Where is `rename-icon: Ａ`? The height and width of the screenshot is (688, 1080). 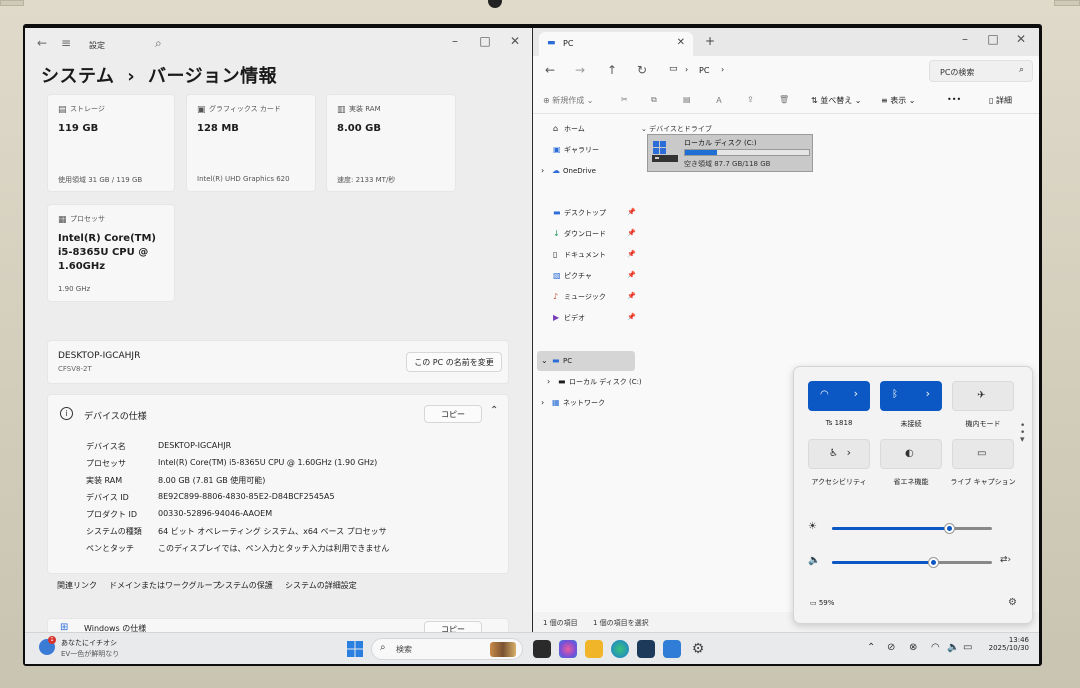
rename-icon: Ａ is located at coordinates (719, 100).